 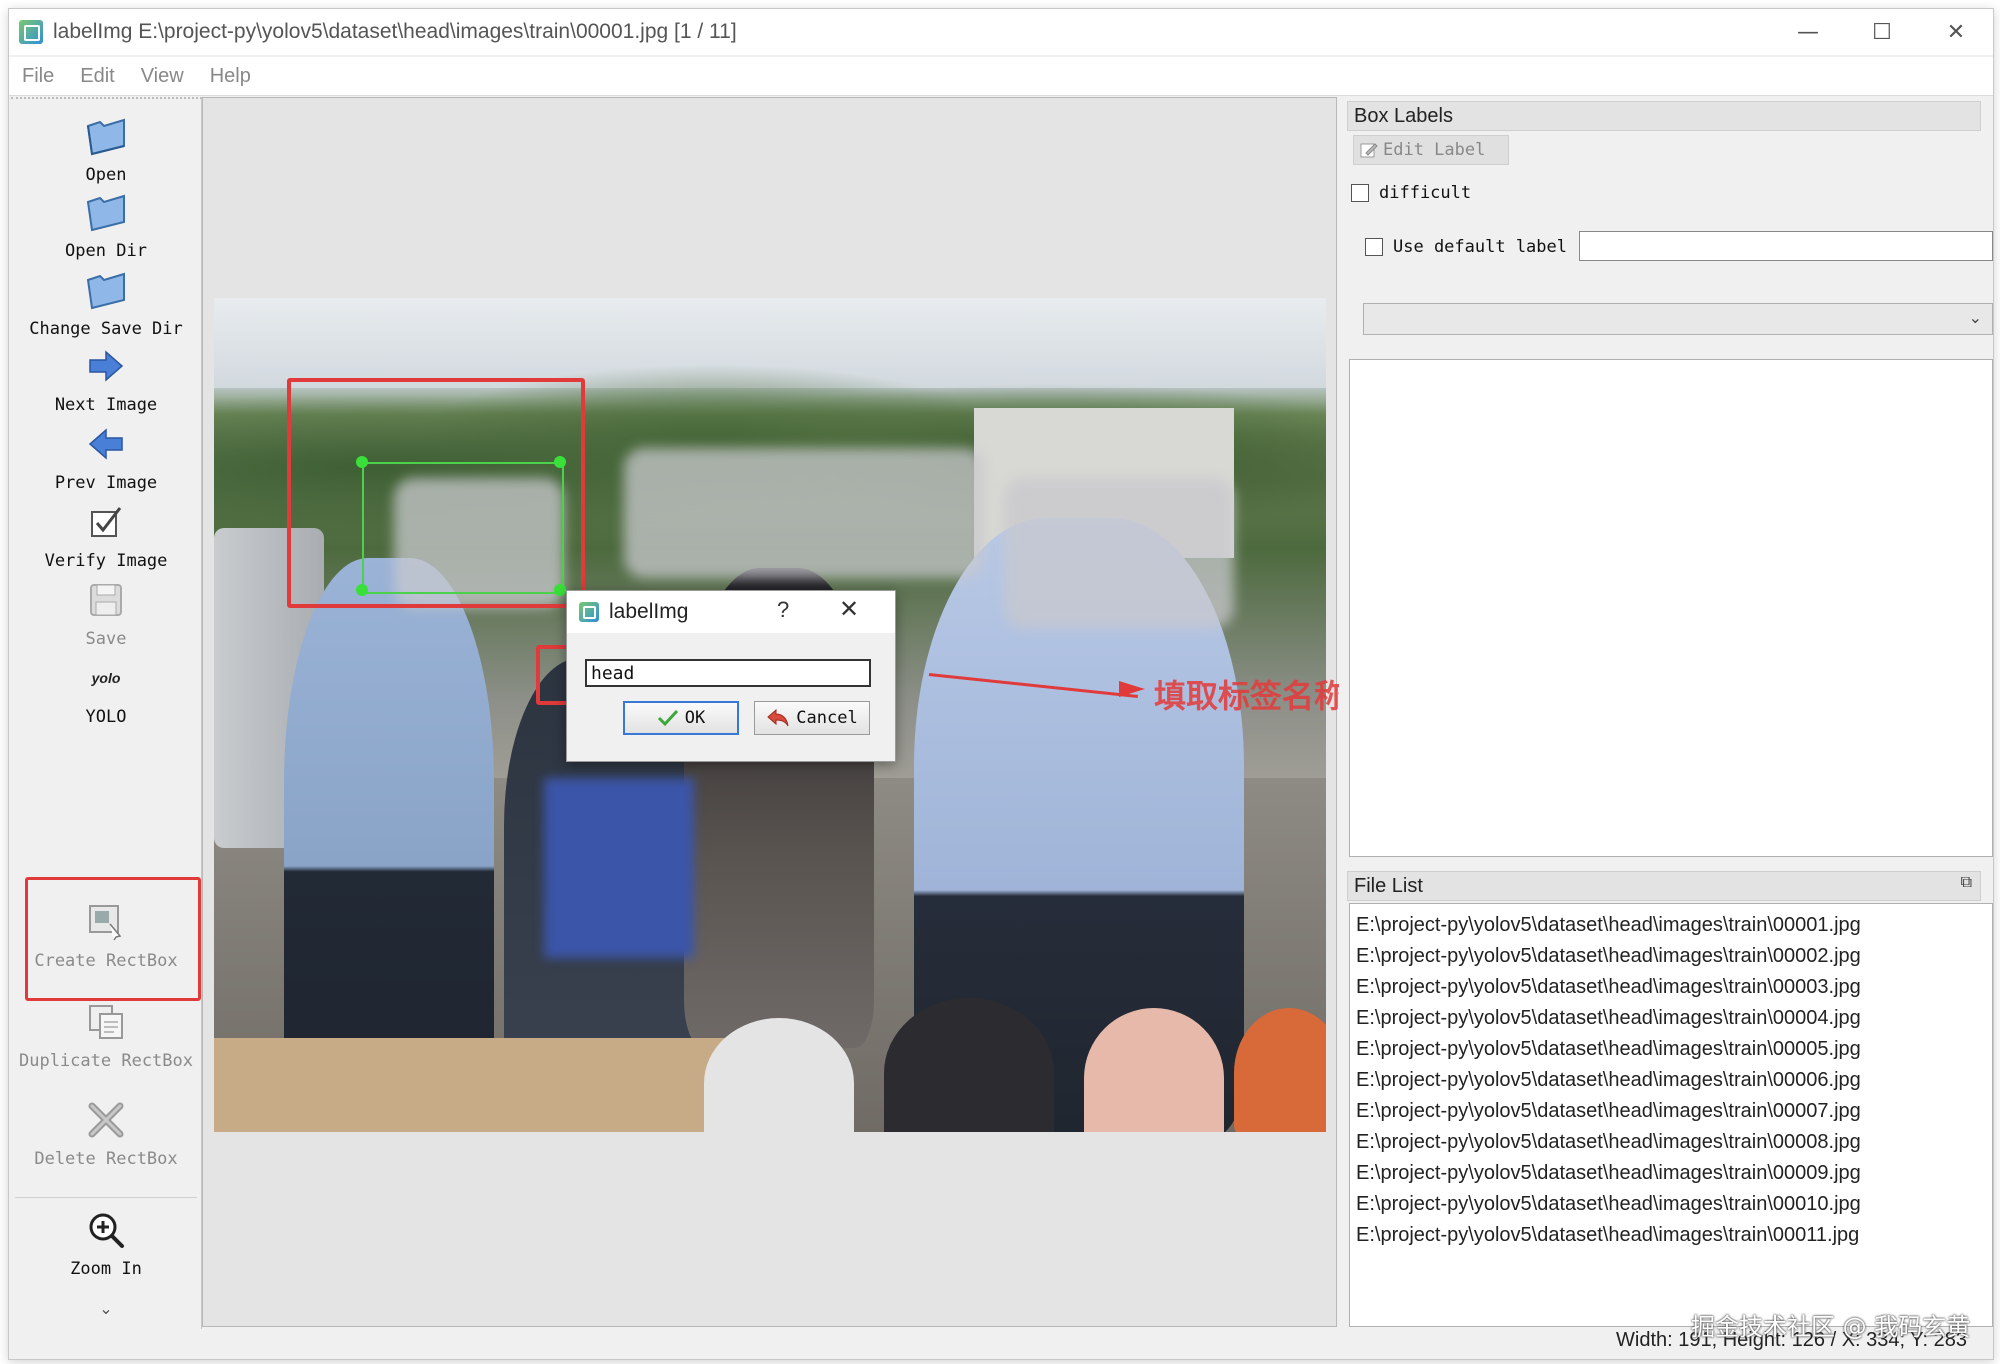 I want to click on menu-file: File, so click(x=38, y=76).